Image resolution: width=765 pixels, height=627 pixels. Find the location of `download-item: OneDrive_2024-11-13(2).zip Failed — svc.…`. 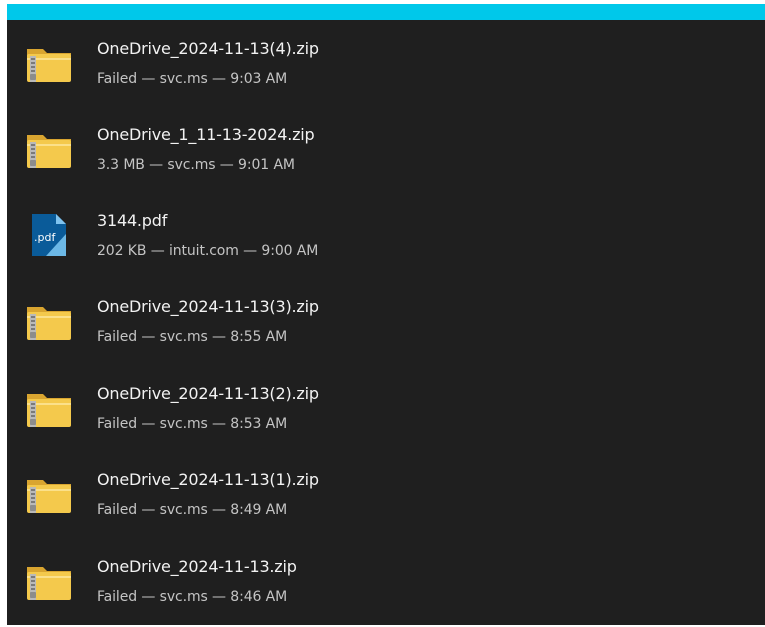

download-item: OneDrive_2024-11-13(2).zip Failed — svc.… is located at coordinates (386, 408).